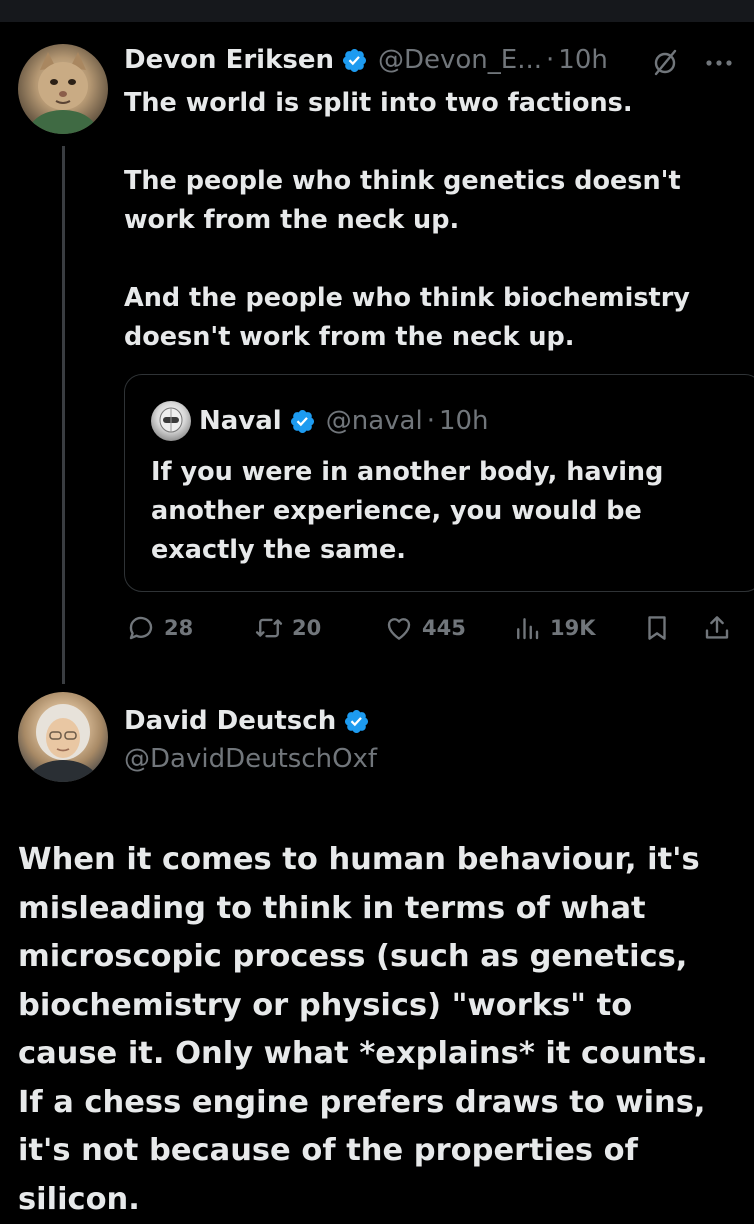 Image resolution: width=754 pixels, height=1224 pixels. I want to click on repost-icon, so click(269, 628).